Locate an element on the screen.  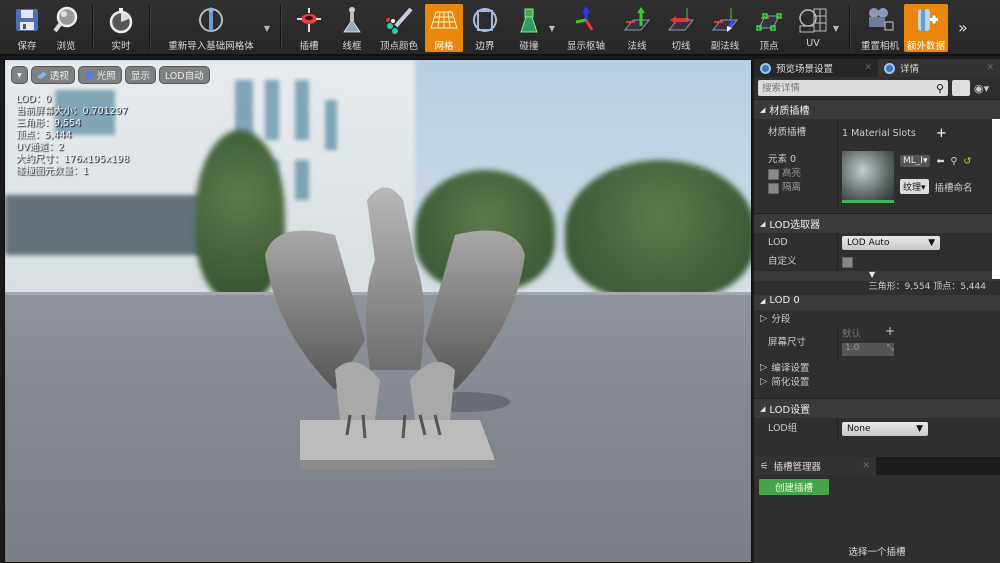
show-flags-label: 显示 is located at coordinates (140, 76).